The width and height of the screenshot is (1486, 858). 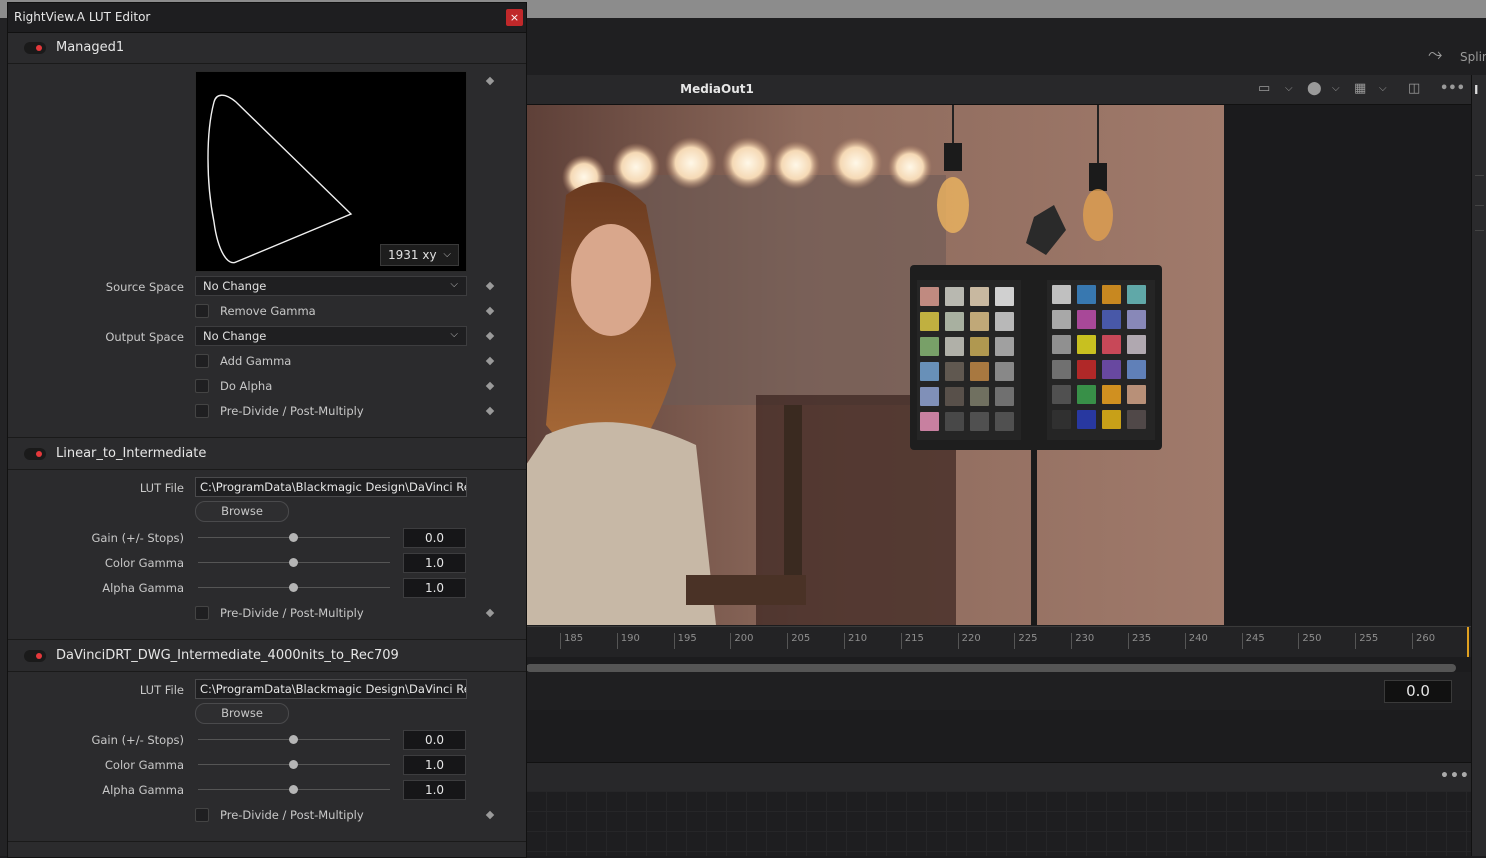 What do you see at coordinates (998, 823) in the screenshot?
I see `node-editor-area` at bounding box center [998, 823].